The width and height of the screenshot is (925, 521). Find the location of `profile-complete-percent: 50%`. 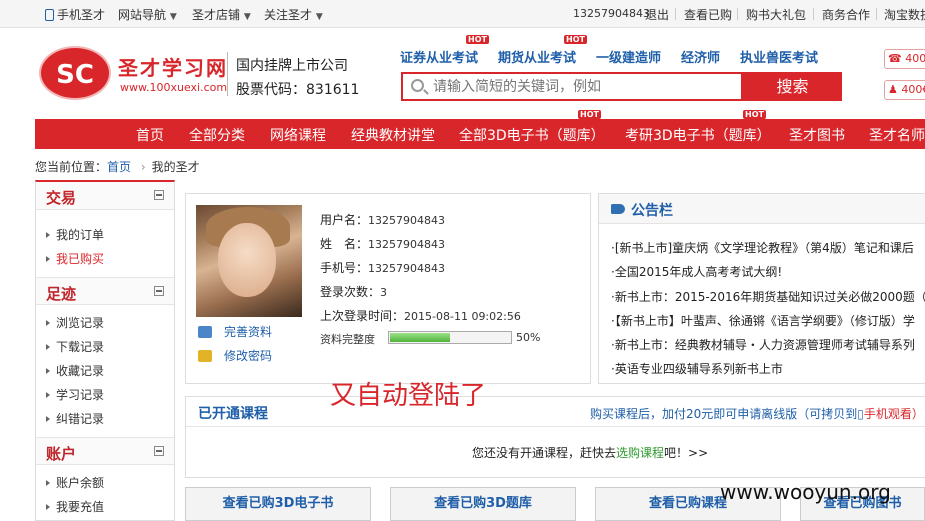

profile-complete-percent: 50% is located at coordinates (528, 337).